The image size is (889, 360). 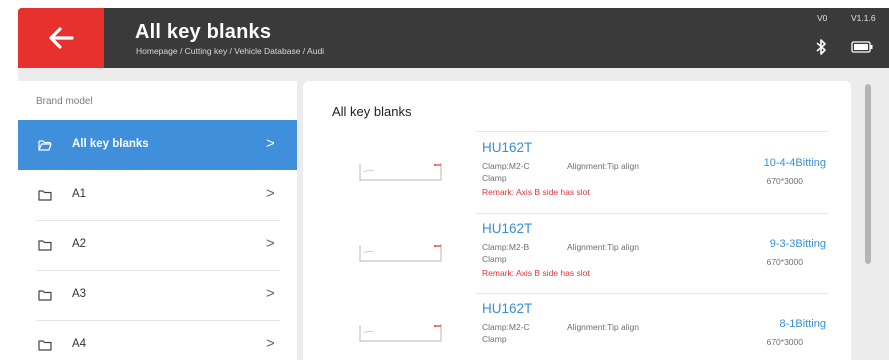 I want to click on sidebar-item-a1: A1 >, so click(x=157, y=195).